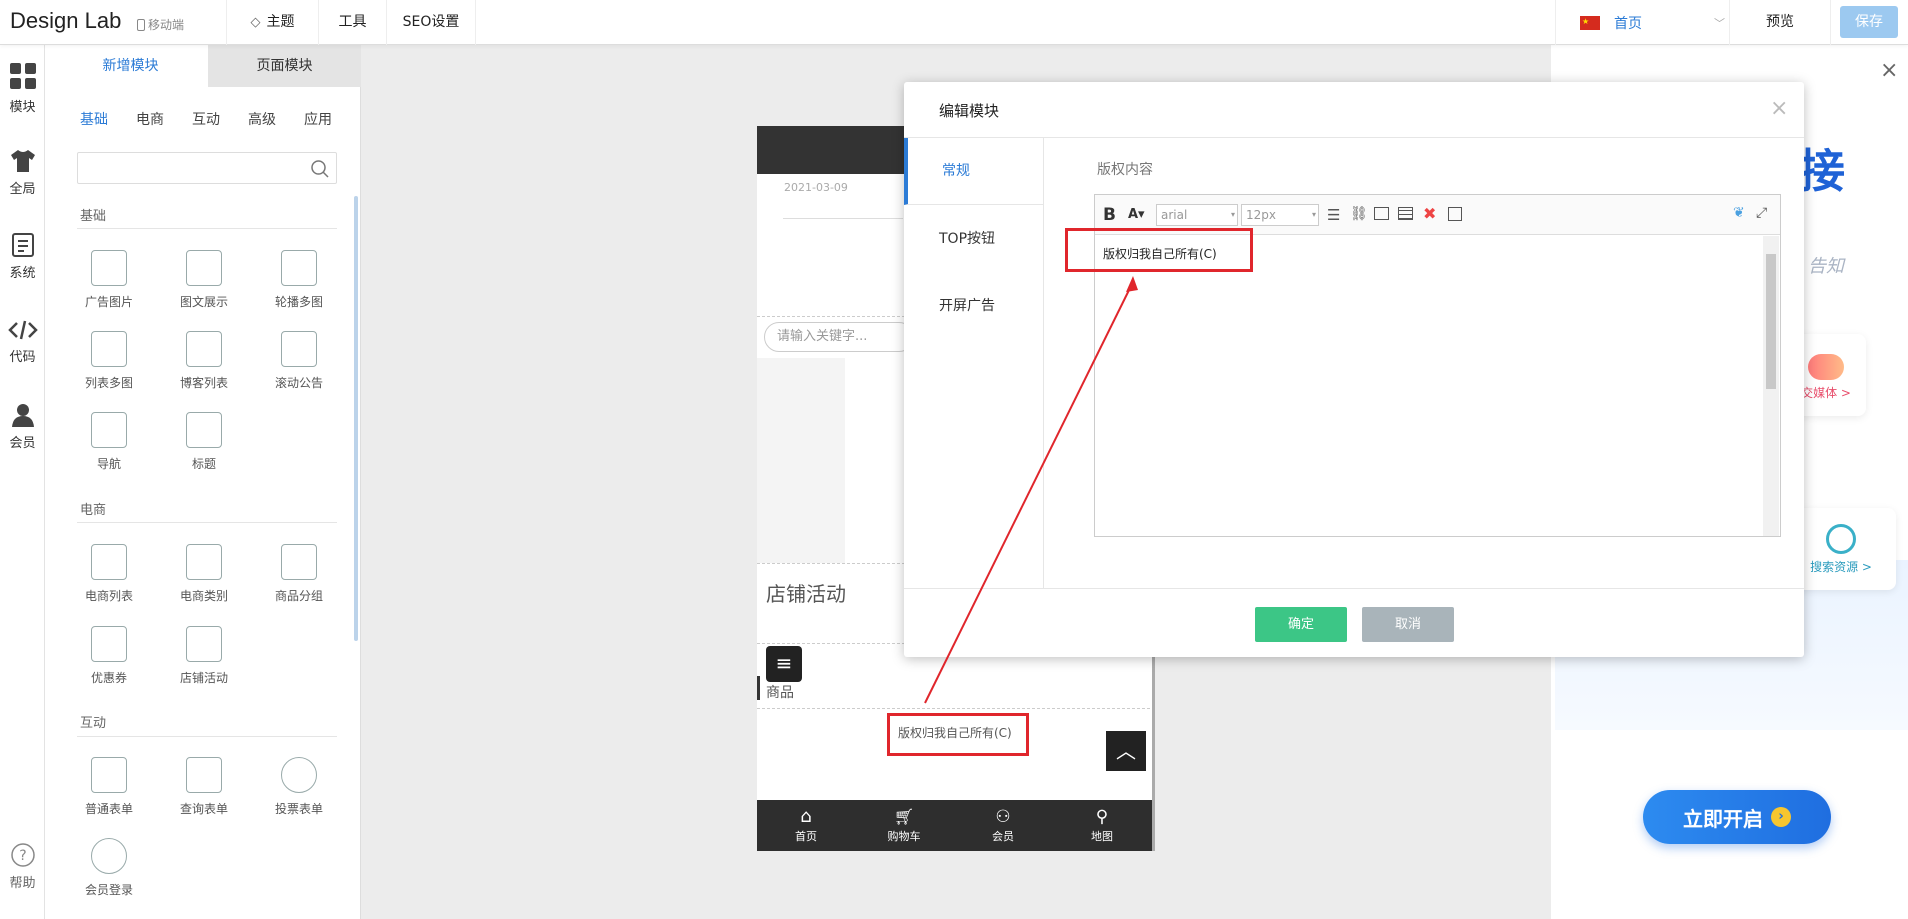 The image size is (1908, 919). I want to click on module-text-image: 图文展示, so click(204, 280).